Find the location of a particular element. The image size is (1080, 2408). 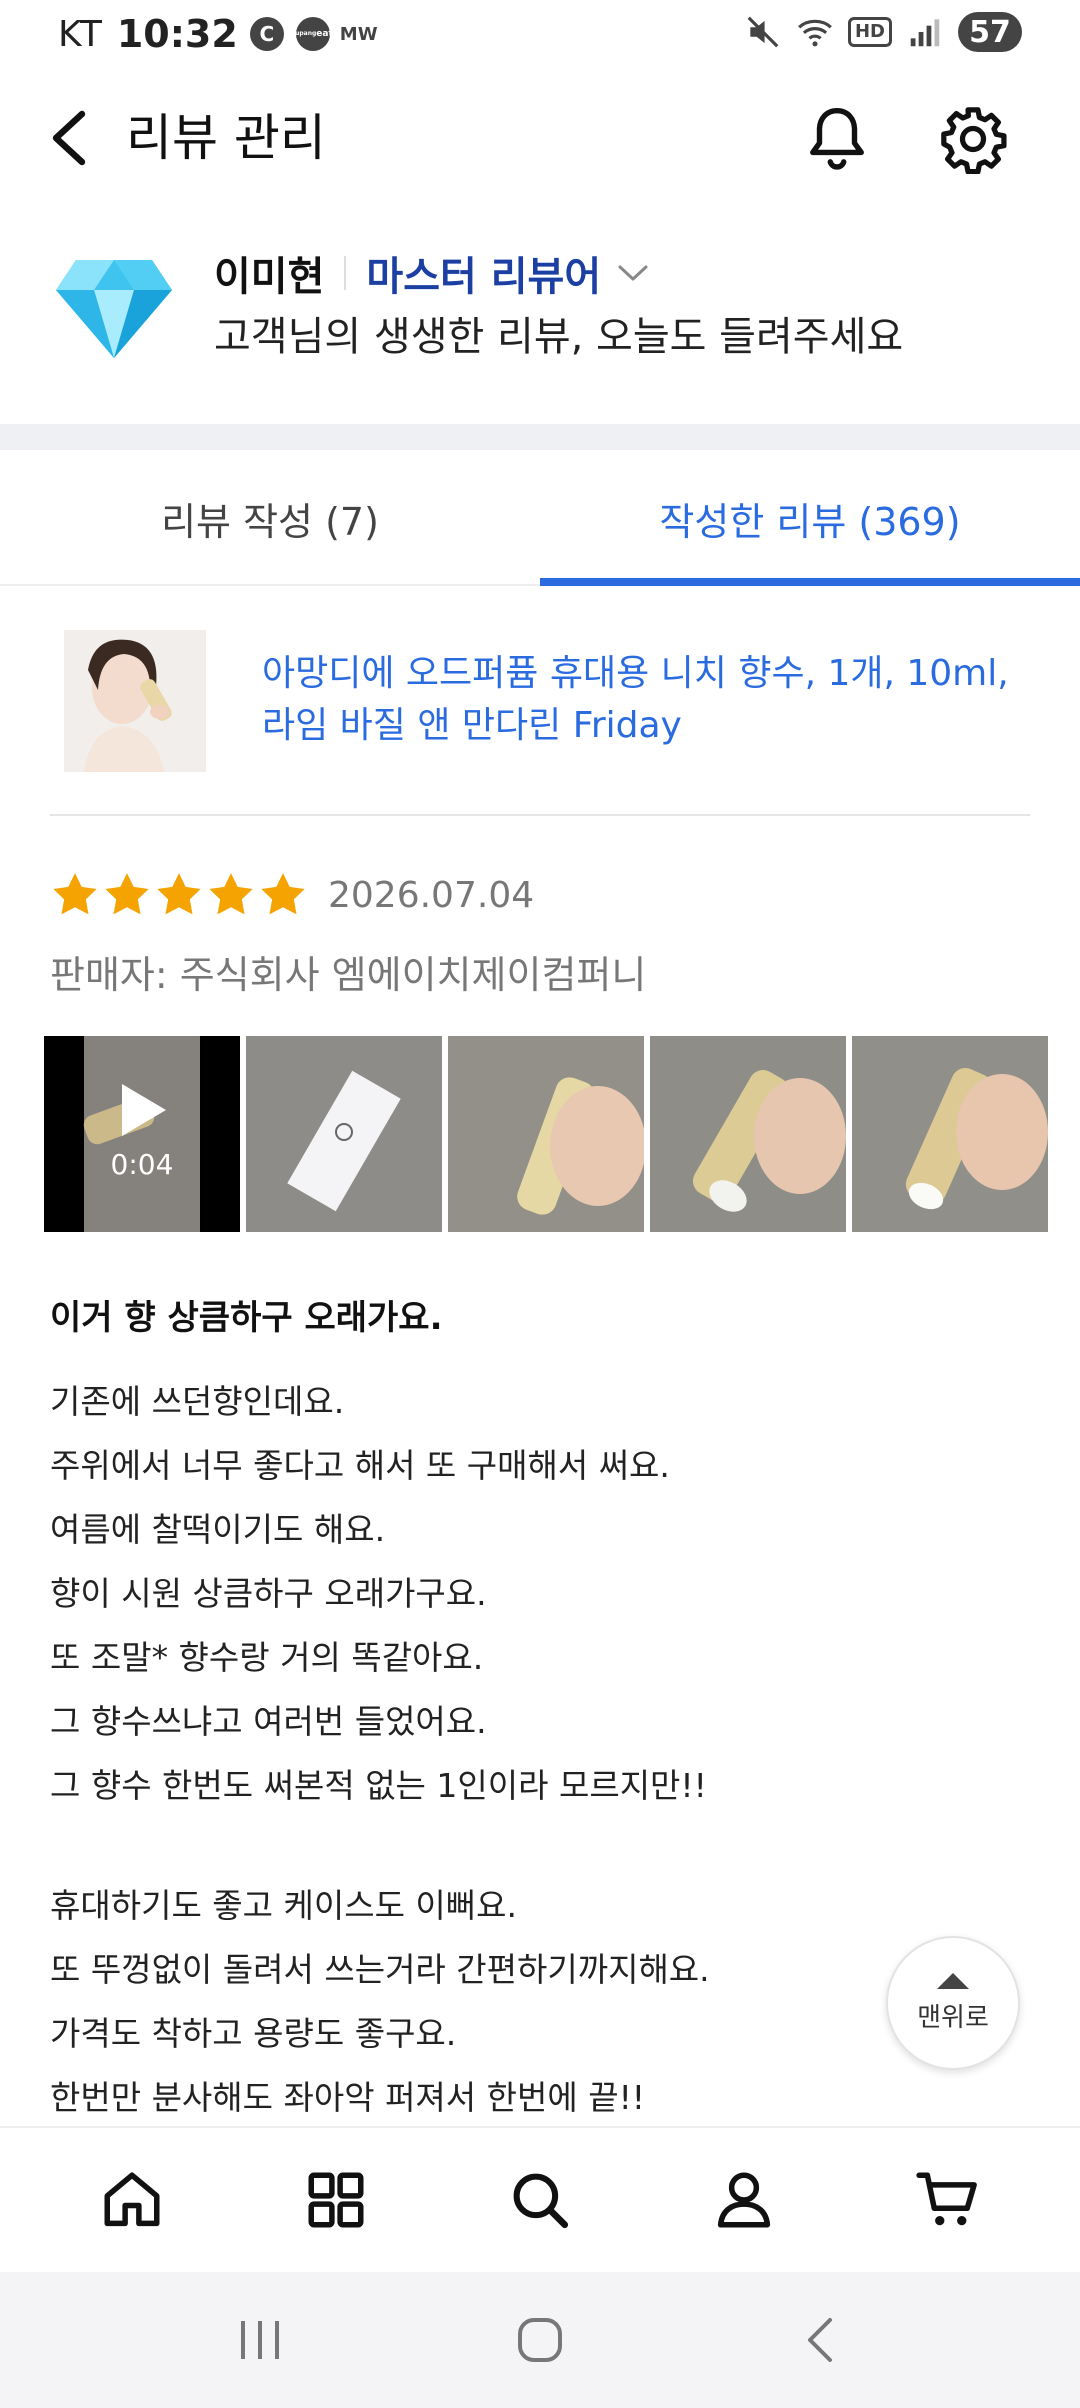

review-tabs: 리뷰 작성 (7) 작성한 리뷰 (369) is located at coordinates (540, 518).